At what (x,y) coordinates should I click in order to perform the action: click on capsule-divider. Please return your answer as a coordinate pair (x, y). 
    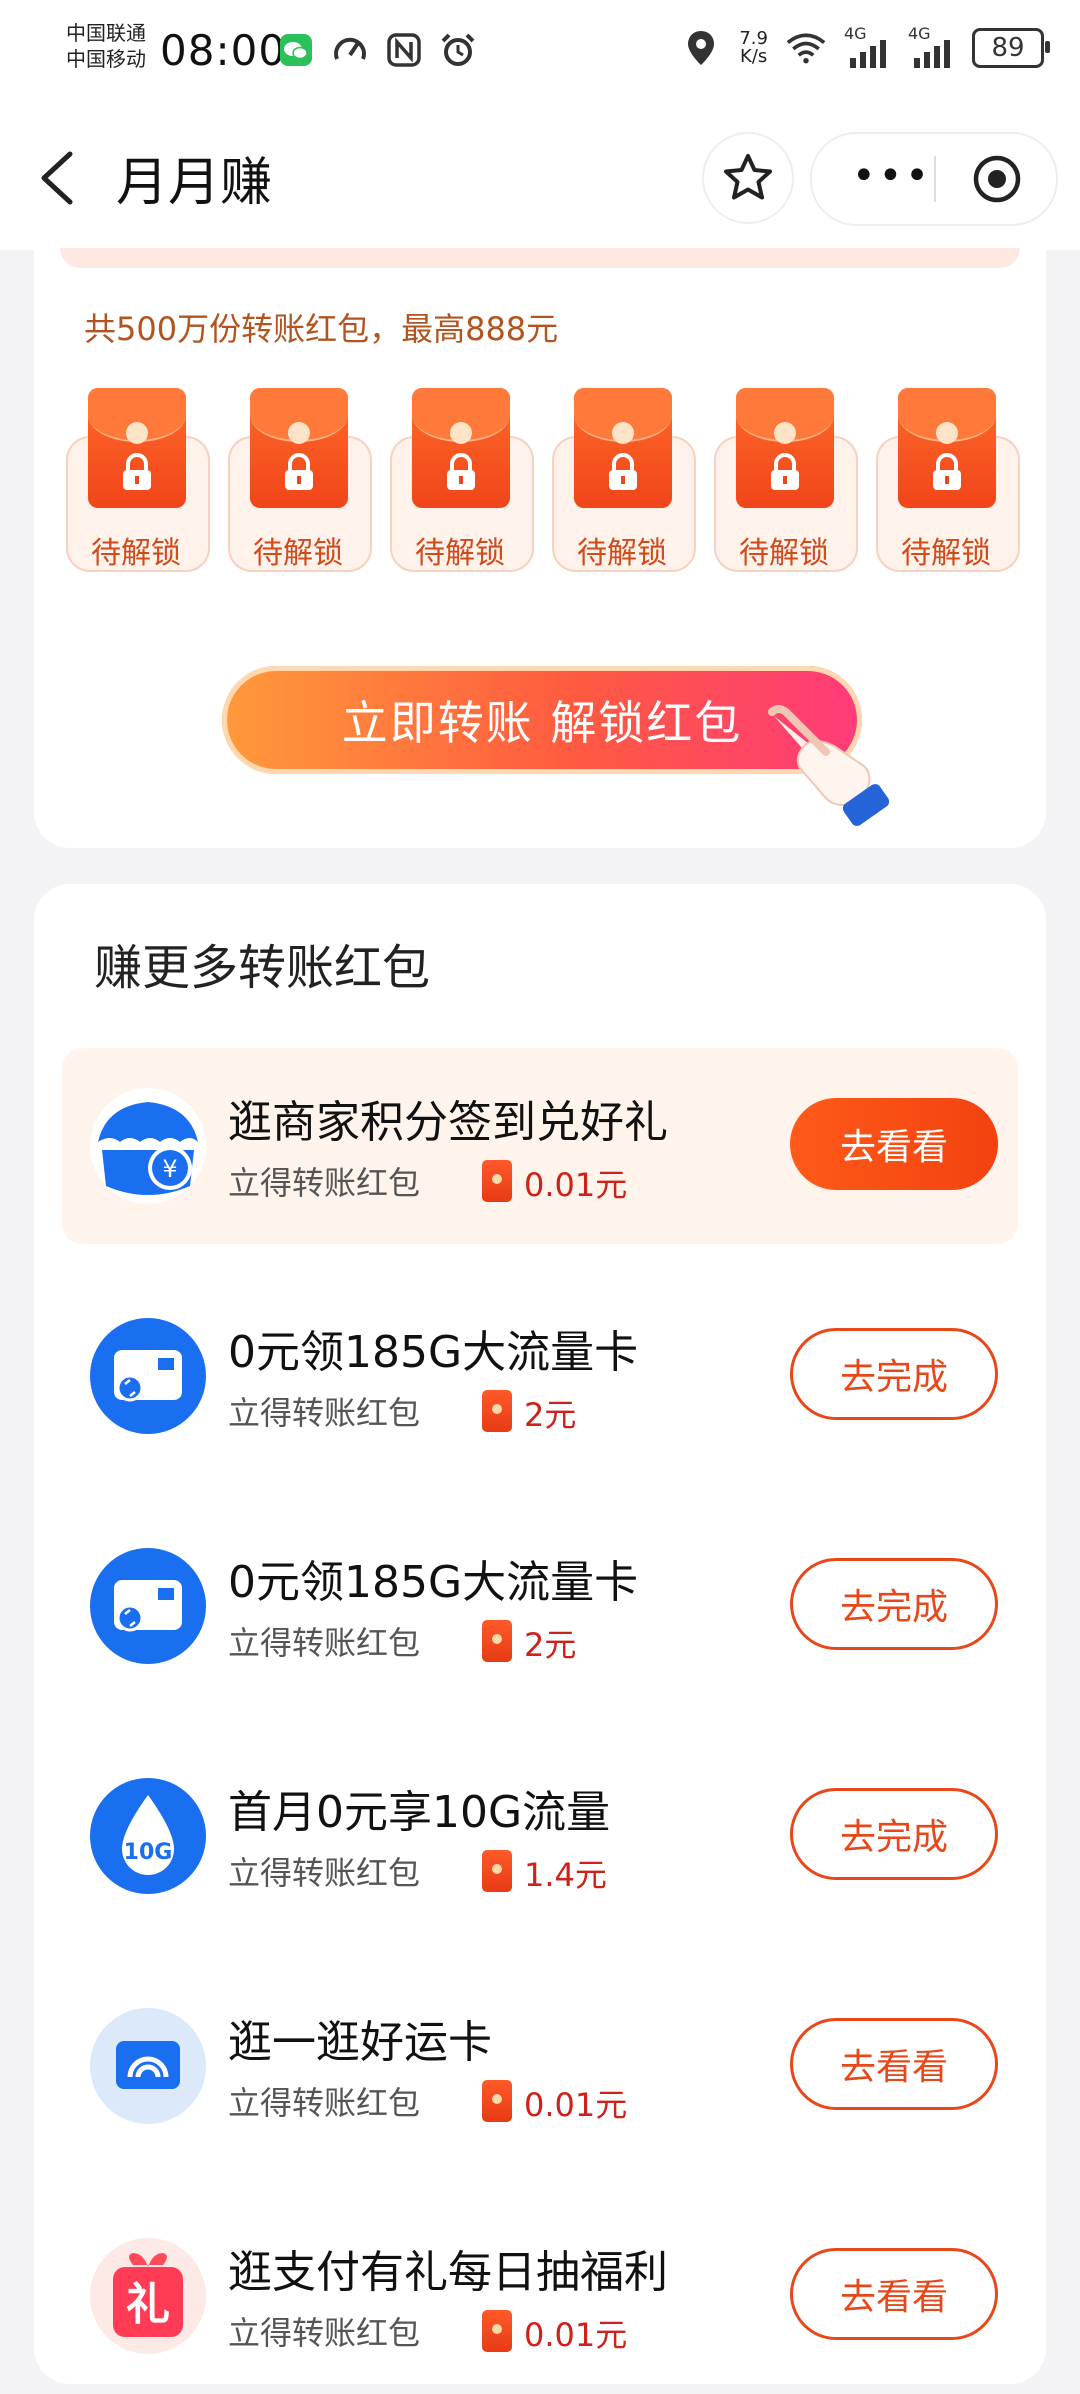
    Looking at the image, I should click on (935, 179).